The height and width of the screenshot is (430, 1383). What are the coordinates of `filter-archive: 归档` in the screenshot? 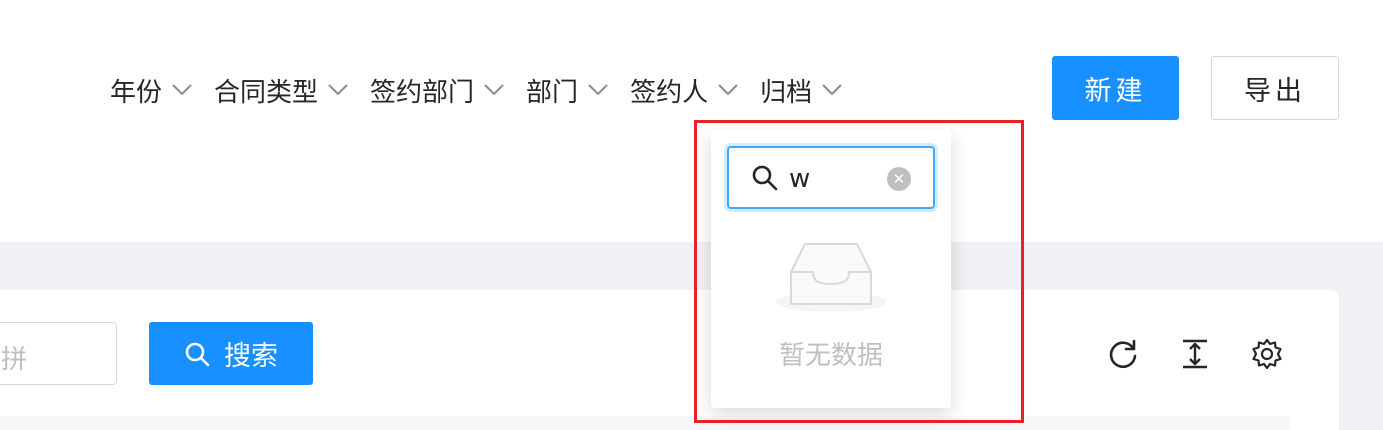 It's located at (801, 90).